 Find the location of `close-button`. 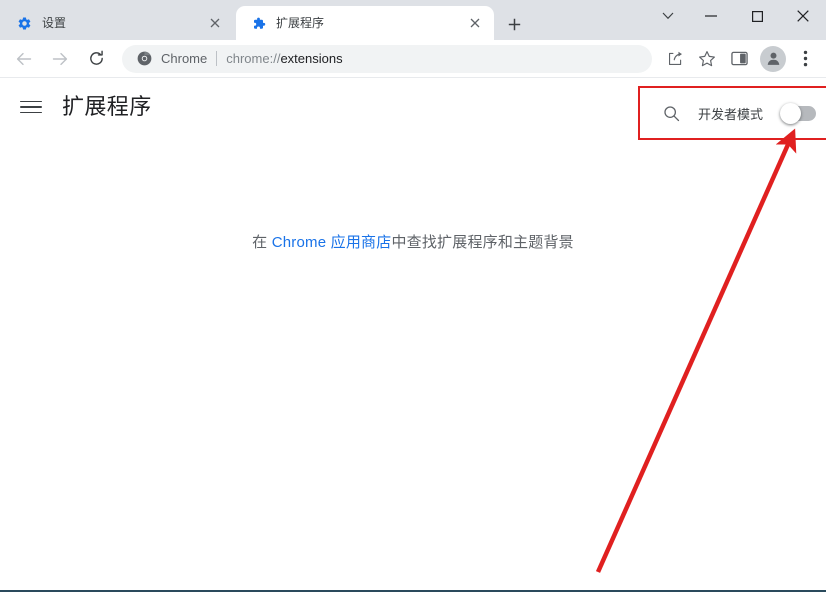

close-button is located at coordinates (803, 16).